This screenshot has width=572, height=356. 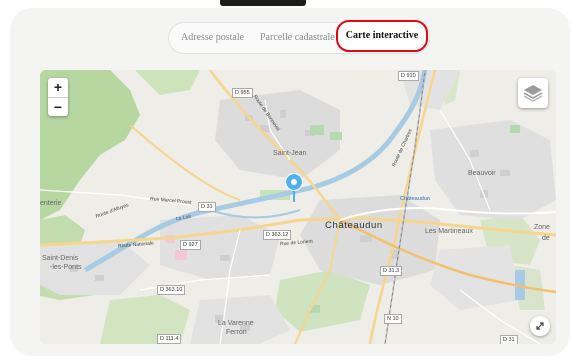 I want to click on road-label-d955: D 955, so click(x=242, y=93).